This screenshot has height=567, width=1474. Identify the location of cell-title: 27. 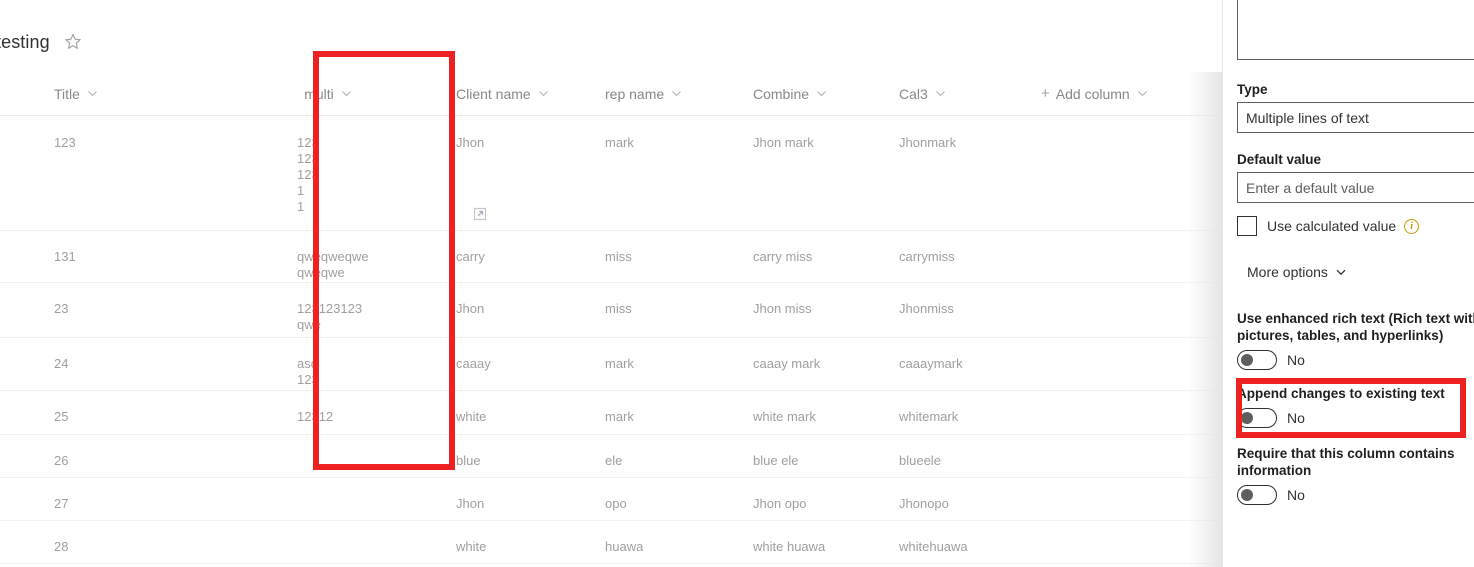
(61, 503).